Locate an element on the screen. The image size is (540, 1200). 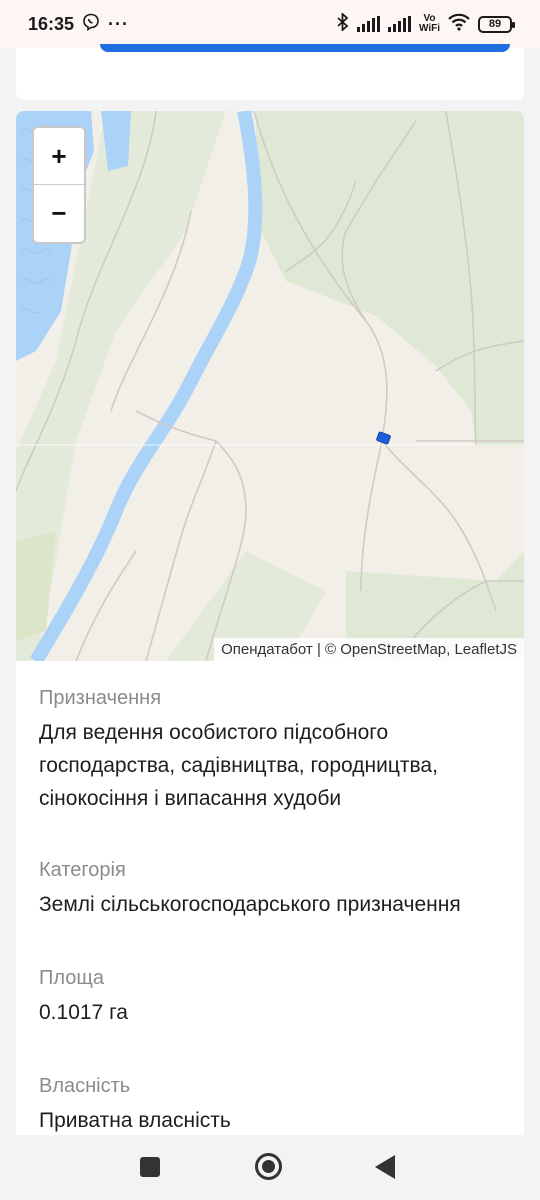
area-label: Площа is located at coordinates (71, 978).